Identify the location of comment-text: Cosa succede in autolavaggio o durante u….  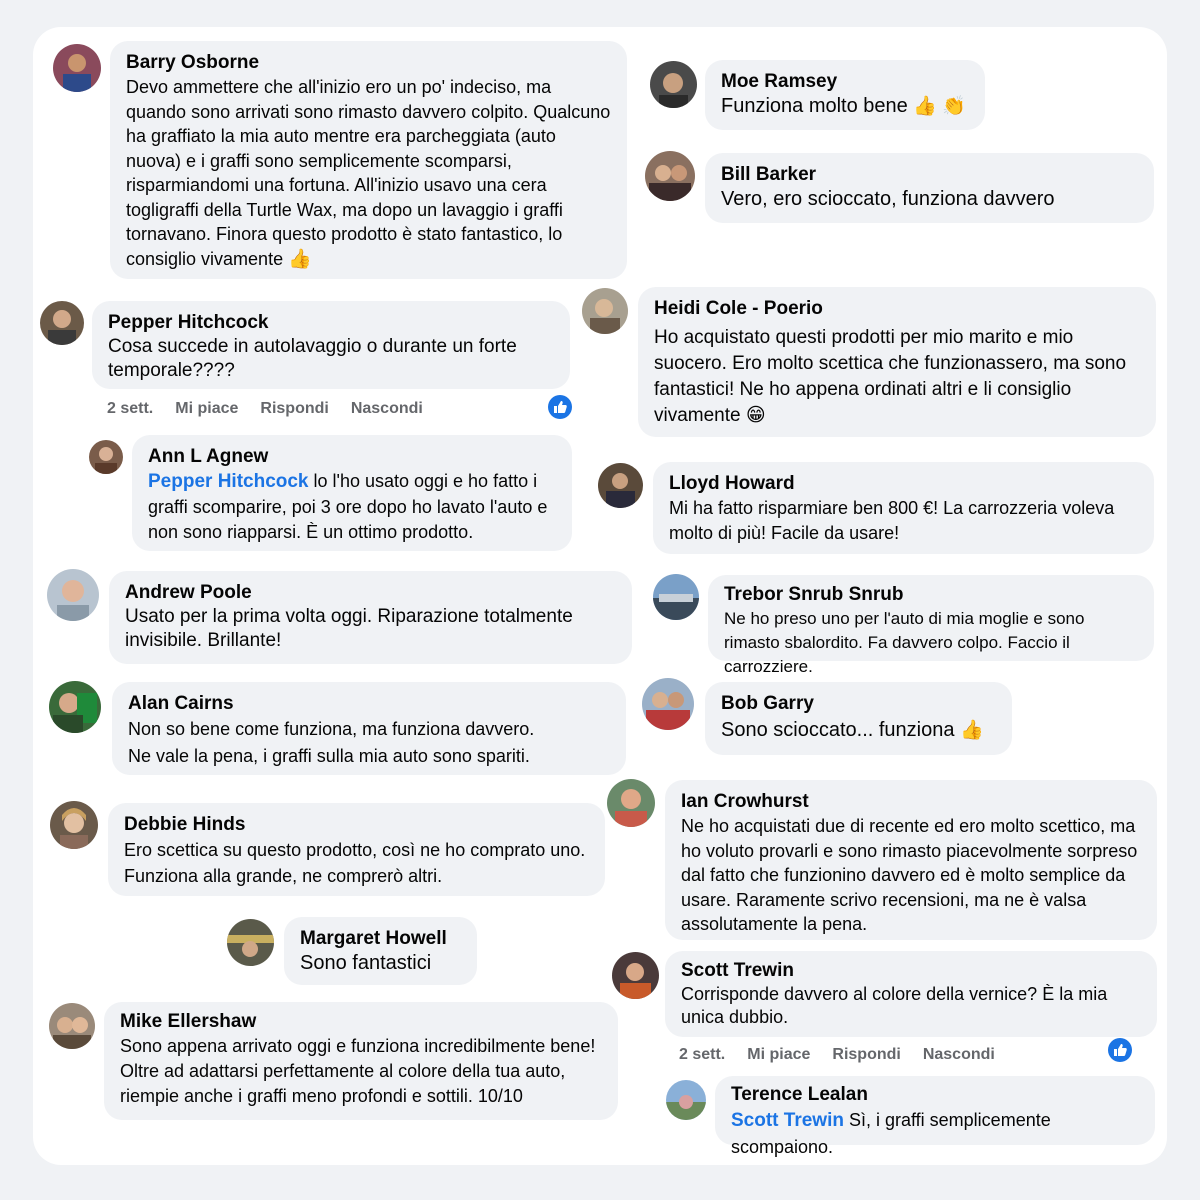
(312, 358).